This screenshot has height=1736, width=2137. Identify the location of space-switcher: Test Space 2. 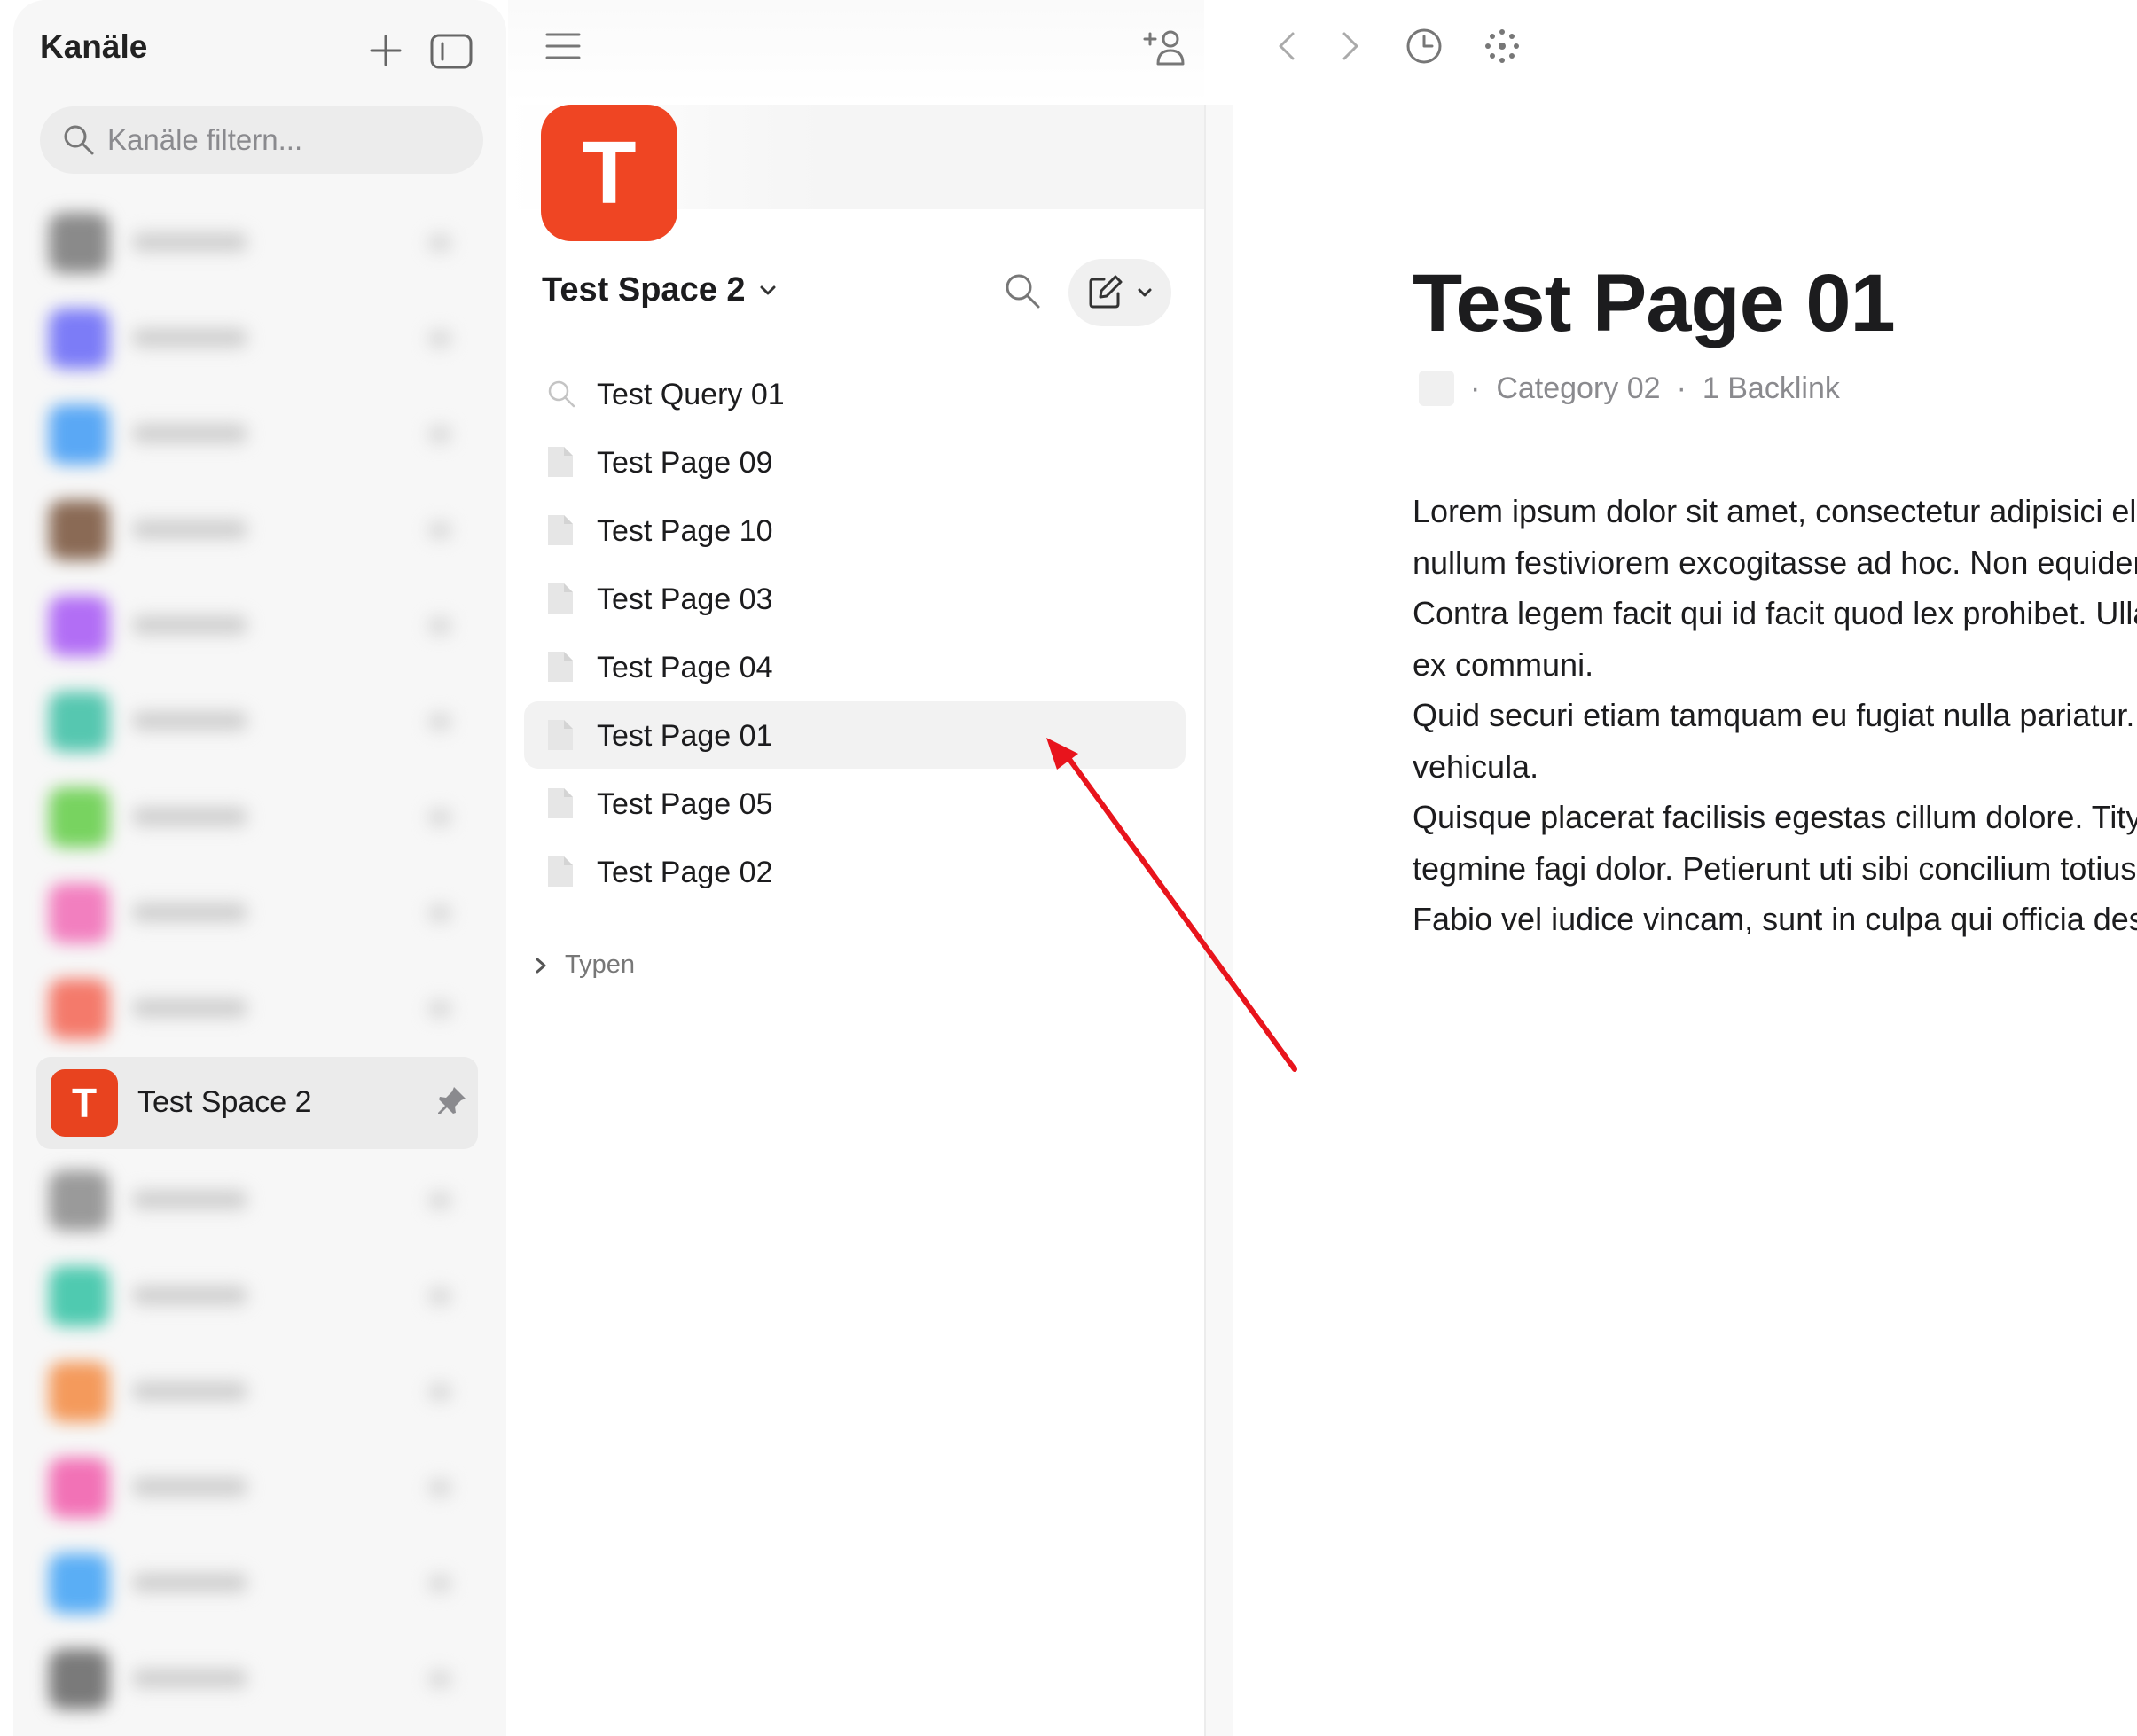
(660, 290).